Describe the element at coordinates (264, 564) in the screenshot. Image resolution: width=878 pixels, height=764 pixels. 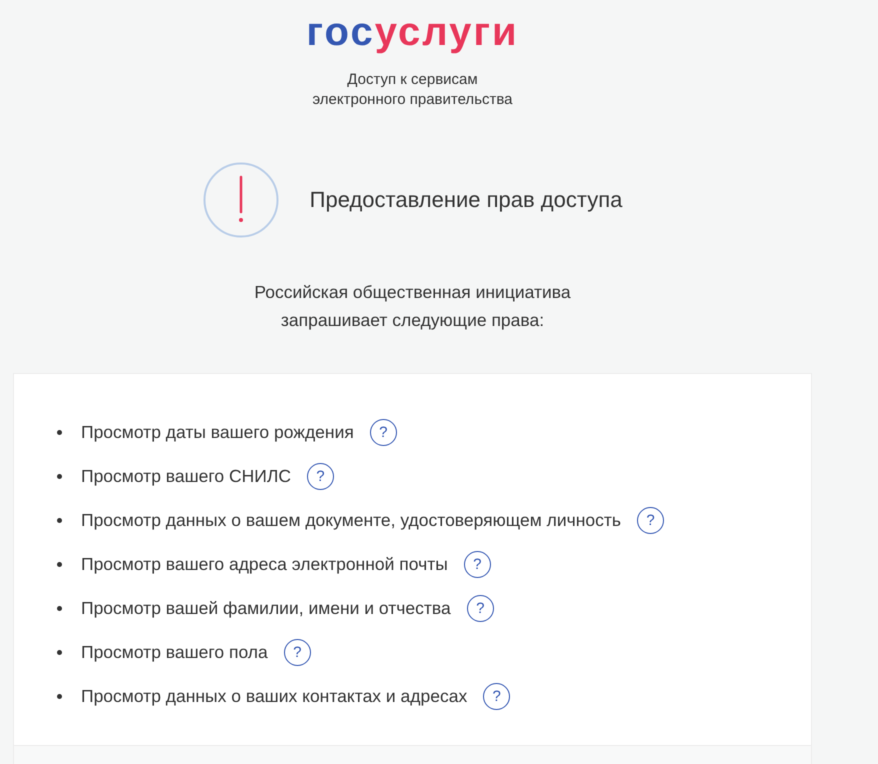
I see `permission-label: Просмотр вашего адреса электронной почты` at that location.